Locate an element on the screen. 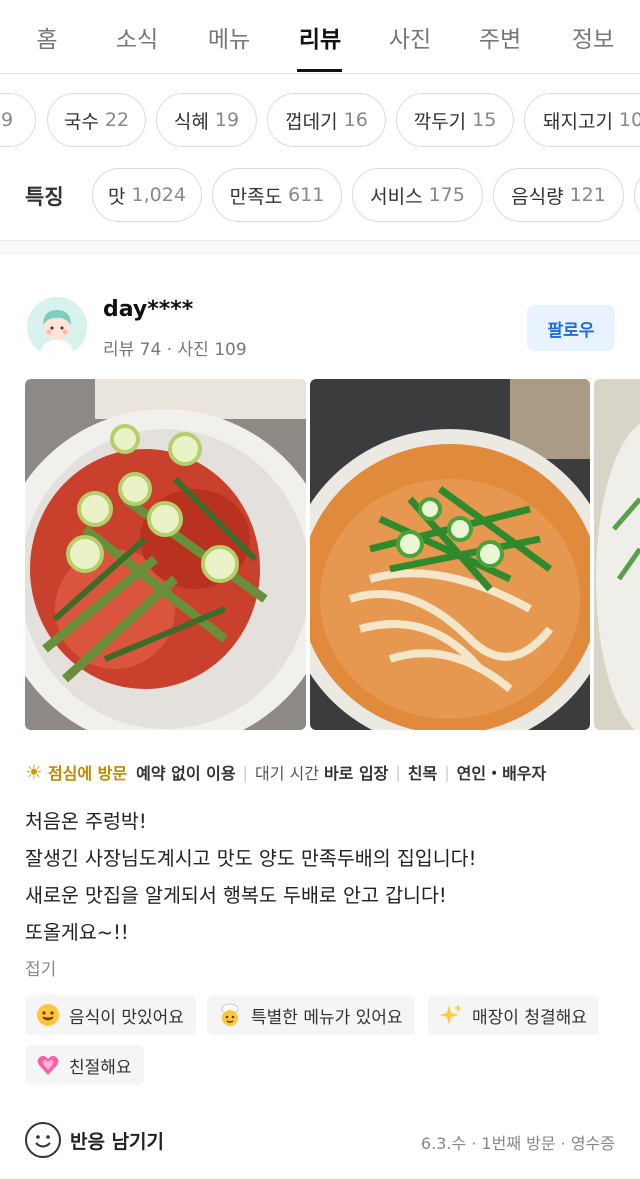 The height and width of the screenshot is (1179, 640). tab-review: 리뷰 is located at coordinates (320, 37).